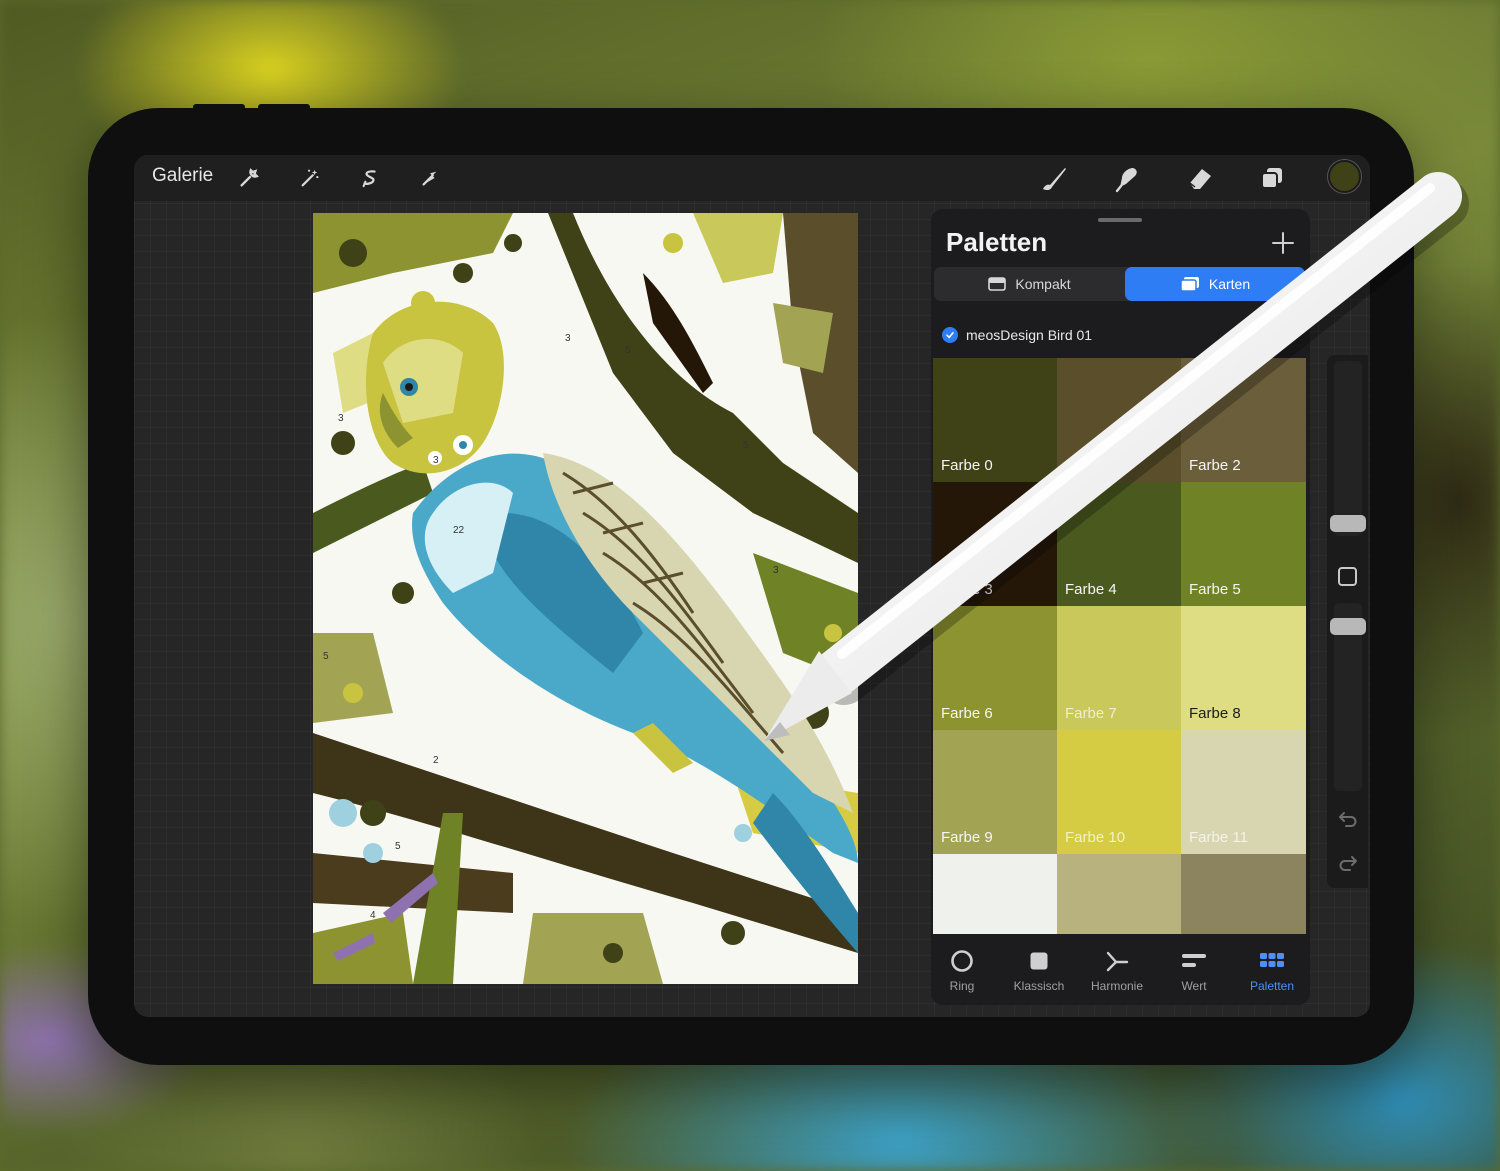  Describe the element at coordinates (995, 544) in the screenshot. I see `swatch-farbe-3: Farbe 3` at that location.